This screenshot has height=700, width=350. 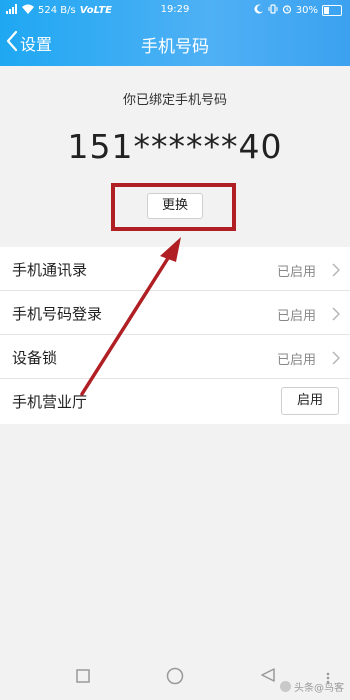 I want to click on row-label: 设备锁, so click(x=35, y=358).